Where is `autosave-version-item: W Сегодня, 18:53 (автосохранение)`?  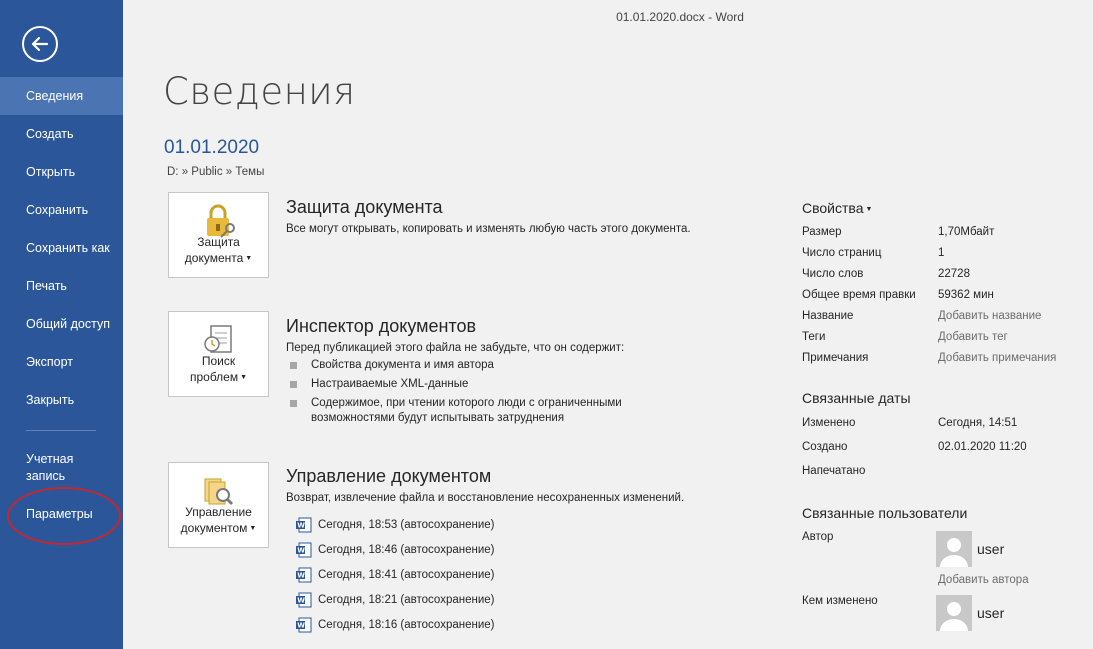
autosave-version-item: W Сегодня, 18:53 (автосохранение) is located at coordinates (395, 524).